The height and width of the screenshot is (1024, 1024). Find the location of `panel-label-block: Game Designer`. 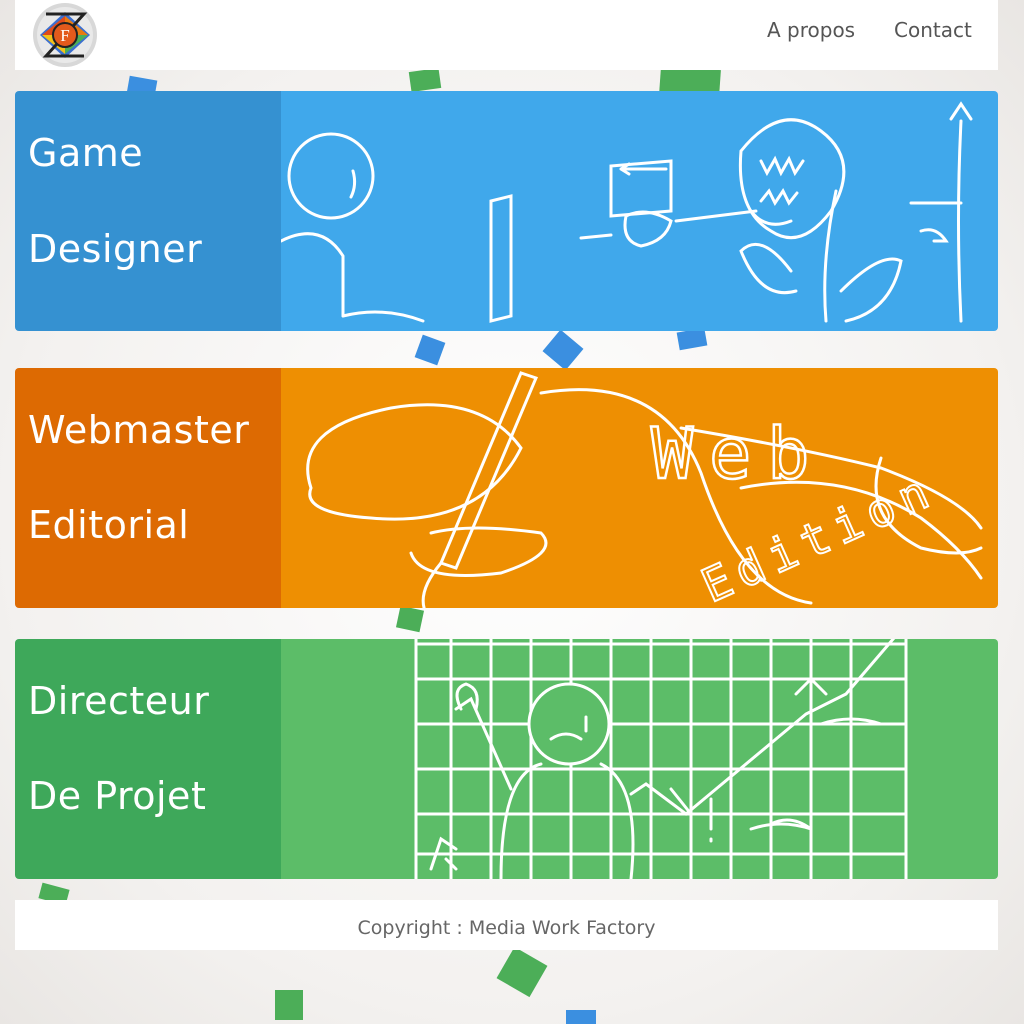

panel-label-block: Game Designer is located at coordinates (148, 211).